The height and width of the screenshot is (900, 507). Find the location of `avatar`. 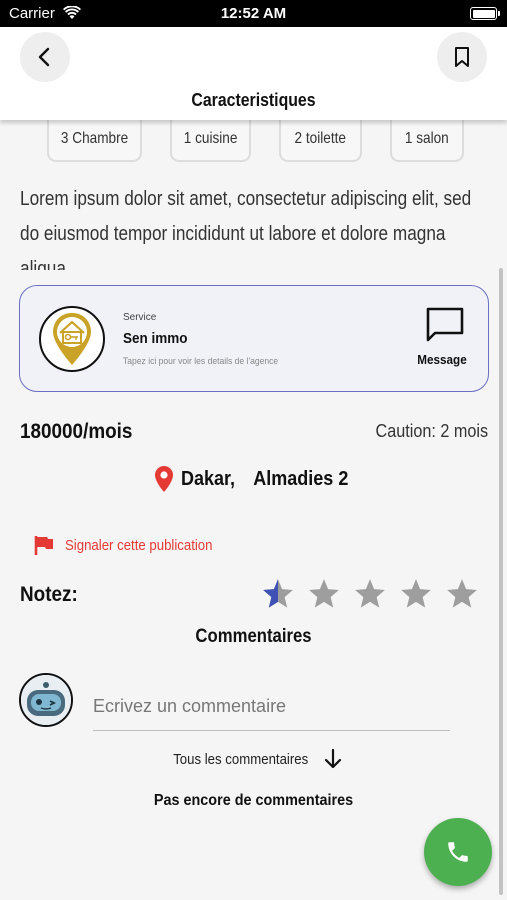

avatar is located at coordinates (46, 700).